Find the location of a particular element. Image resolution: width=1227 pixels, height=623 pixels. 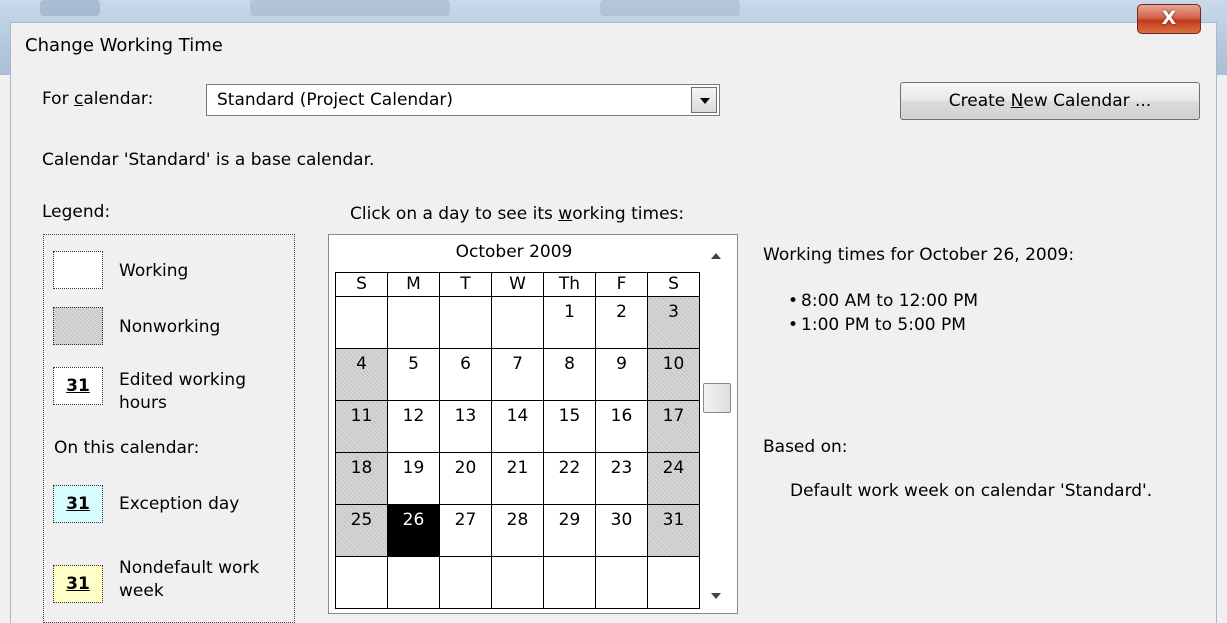

calendar-day: 29 is located at coordinates (569, 530).